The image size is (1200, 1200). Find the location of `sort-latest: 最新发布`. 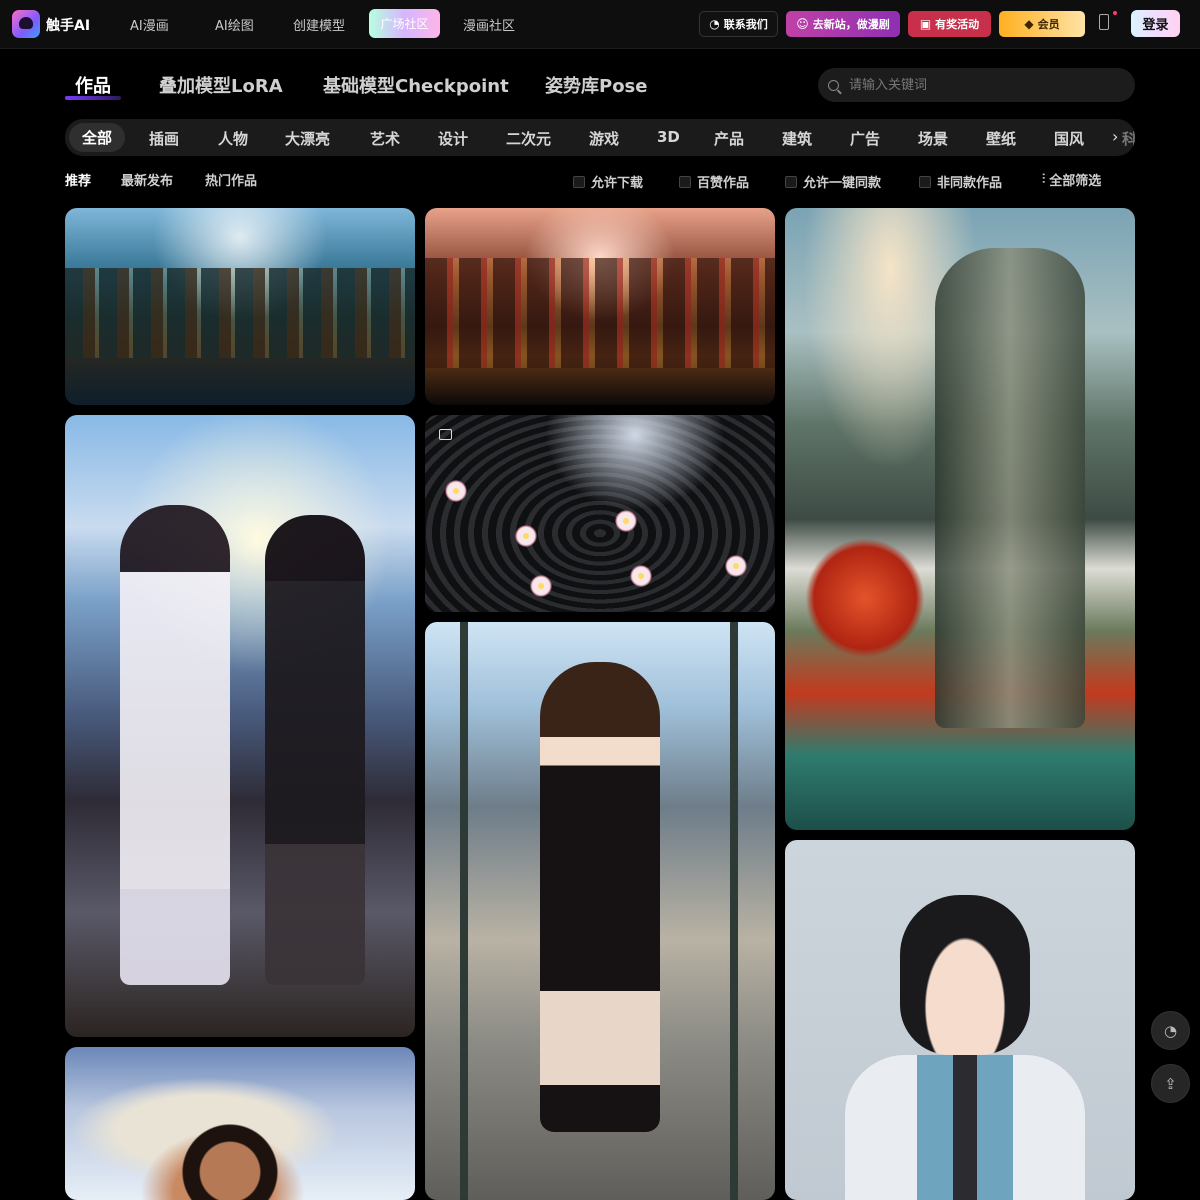

sort-latest: 最新发布 is located at coordinates (147, 179).